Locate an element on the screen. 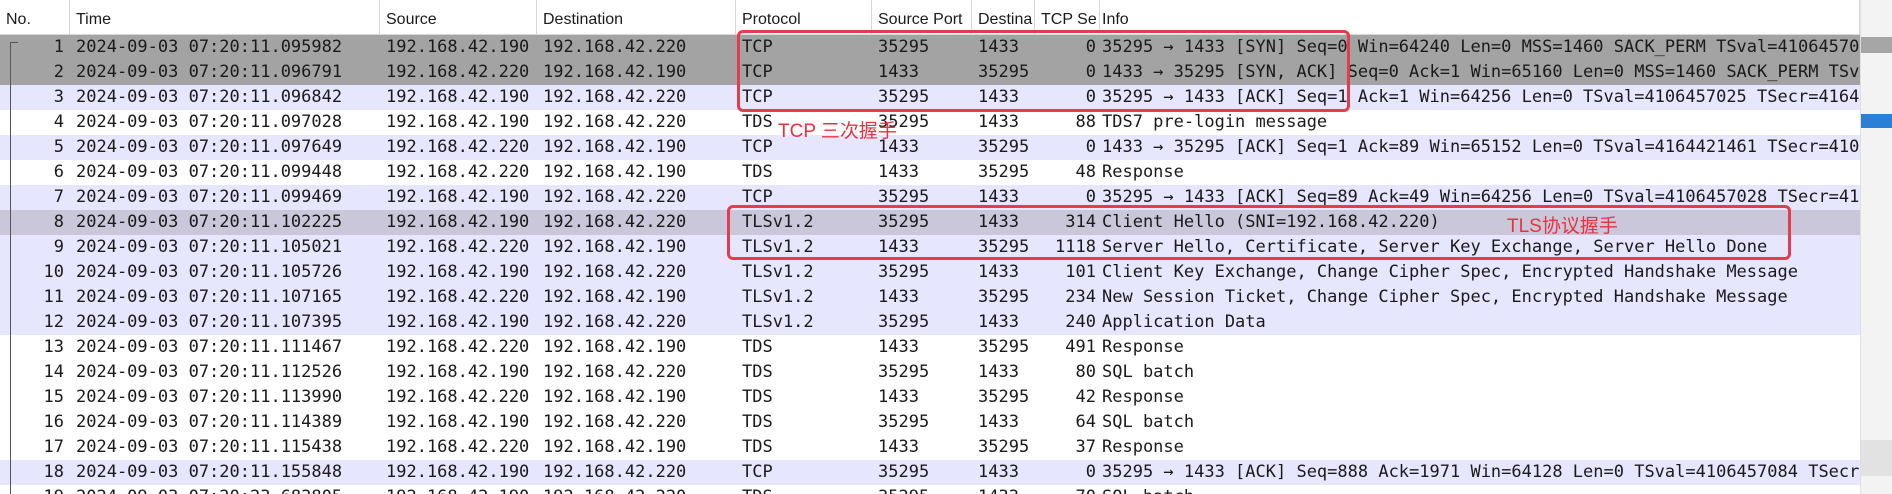 Image resolution: width=1892 pixels, height=494 pixels. column-header-time: Time is located at coordinates (225, 17).